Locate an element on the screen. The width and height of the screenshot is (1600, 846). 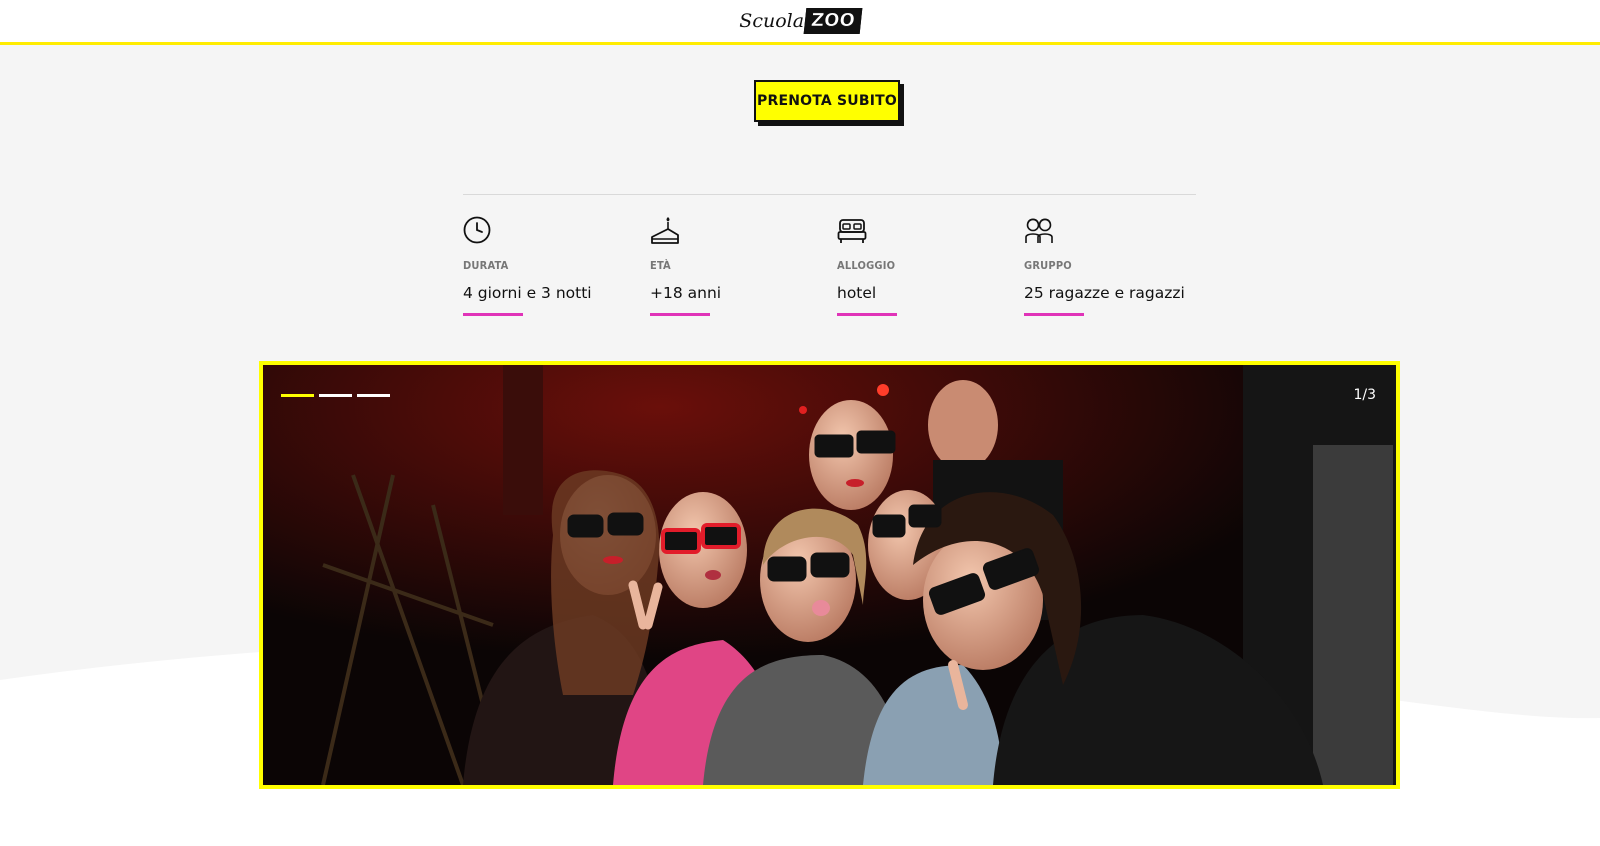
duration-label: DURATA is located at coordinates (486, 265).